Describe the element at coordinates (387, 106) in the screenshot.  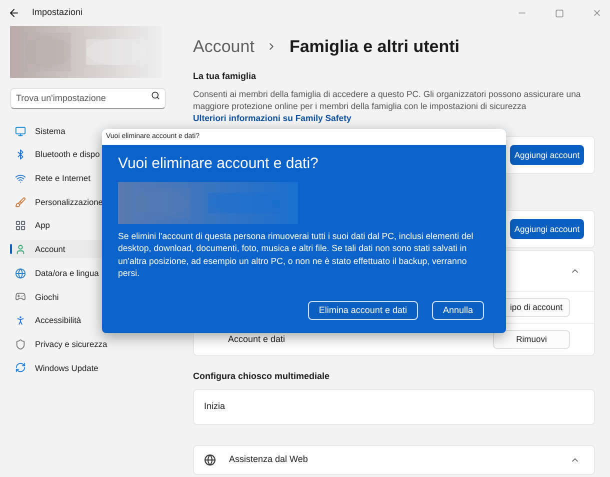
I see `family-description: Consenti ai membri della famiglia di accedere a questo PC. Gli organizzatori possono assicurare una maggiore protezione online per i membri della famiglia con le impostazioni di sicurezza Ulteriori informazioni su Family Safety` at that location.